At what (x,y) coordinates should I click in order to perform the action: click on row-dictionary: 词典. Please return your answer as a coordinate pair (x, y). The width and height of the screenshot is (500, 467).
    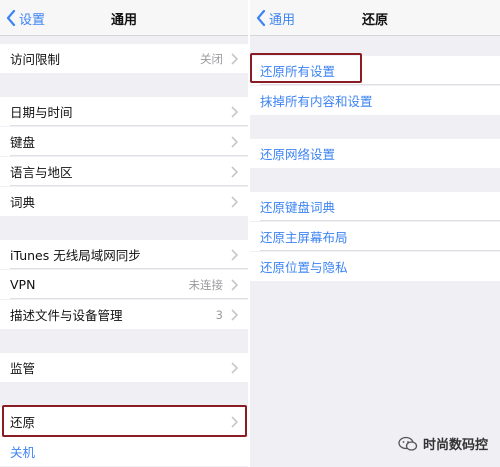
    Looking at the image, I should click on (124, 201).